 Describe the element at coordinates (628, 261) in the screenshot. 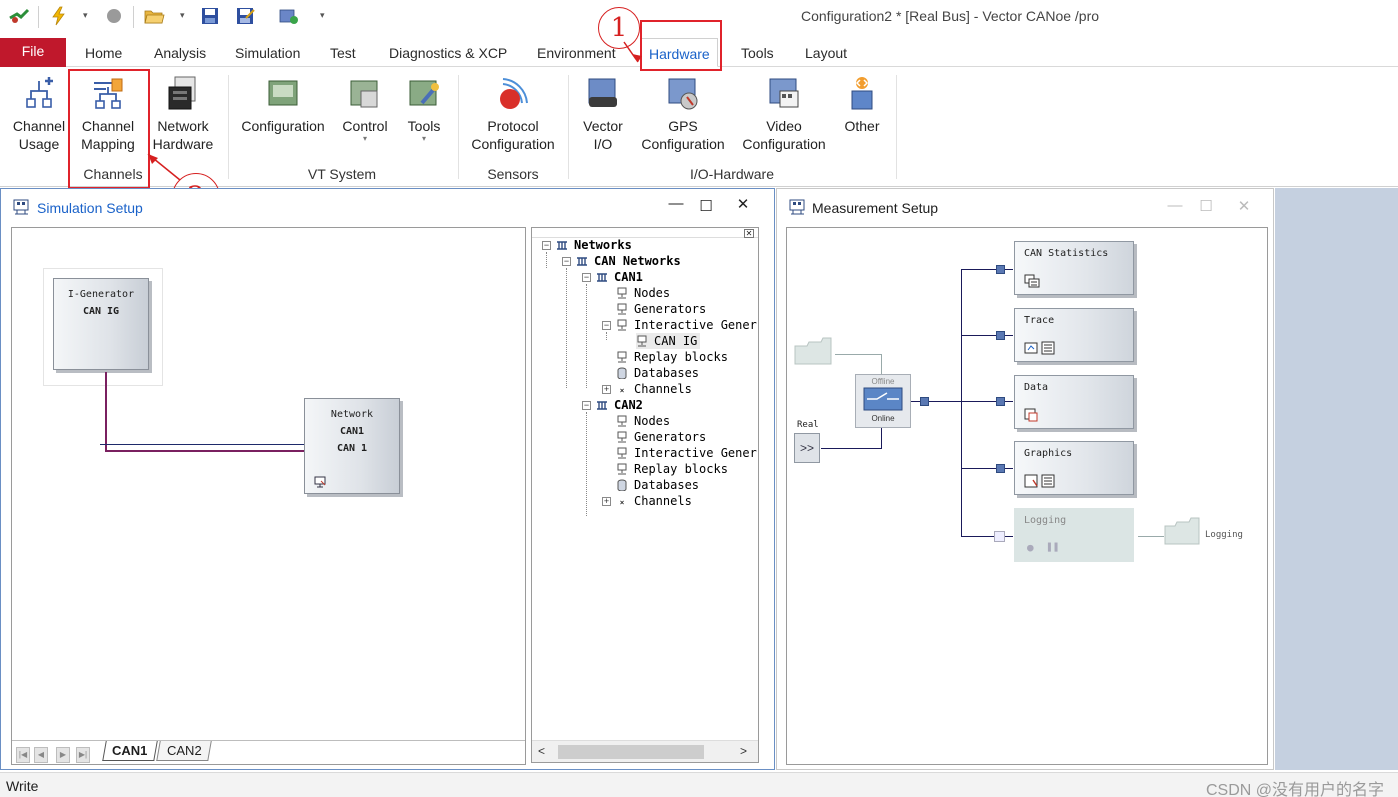

I see `tree-item-can-networks: CAN Networks` at that location.